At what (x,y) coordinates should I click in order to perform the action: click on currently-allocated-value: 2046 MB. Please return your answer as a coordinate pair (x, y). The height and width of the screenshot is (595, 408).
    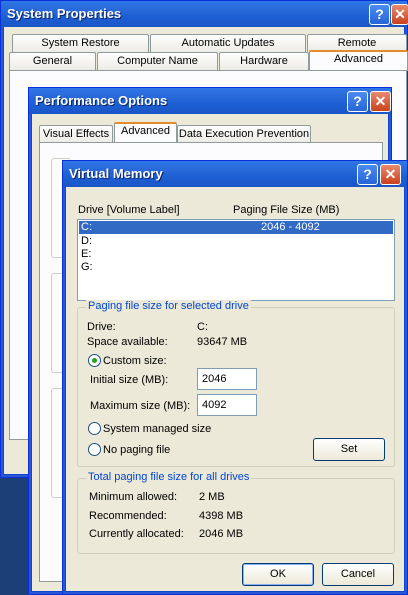
    Looking at the image, I should click on (221, 534).